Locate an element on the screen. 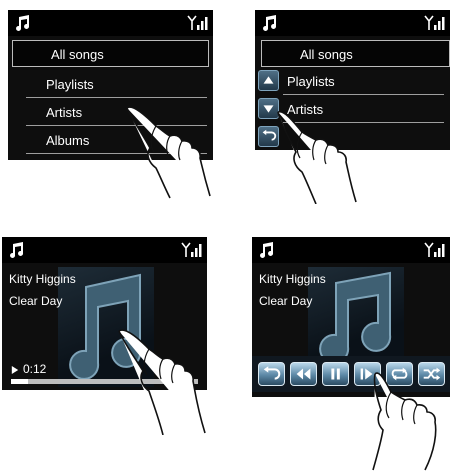  next-button is located at coordinates (367, 374).